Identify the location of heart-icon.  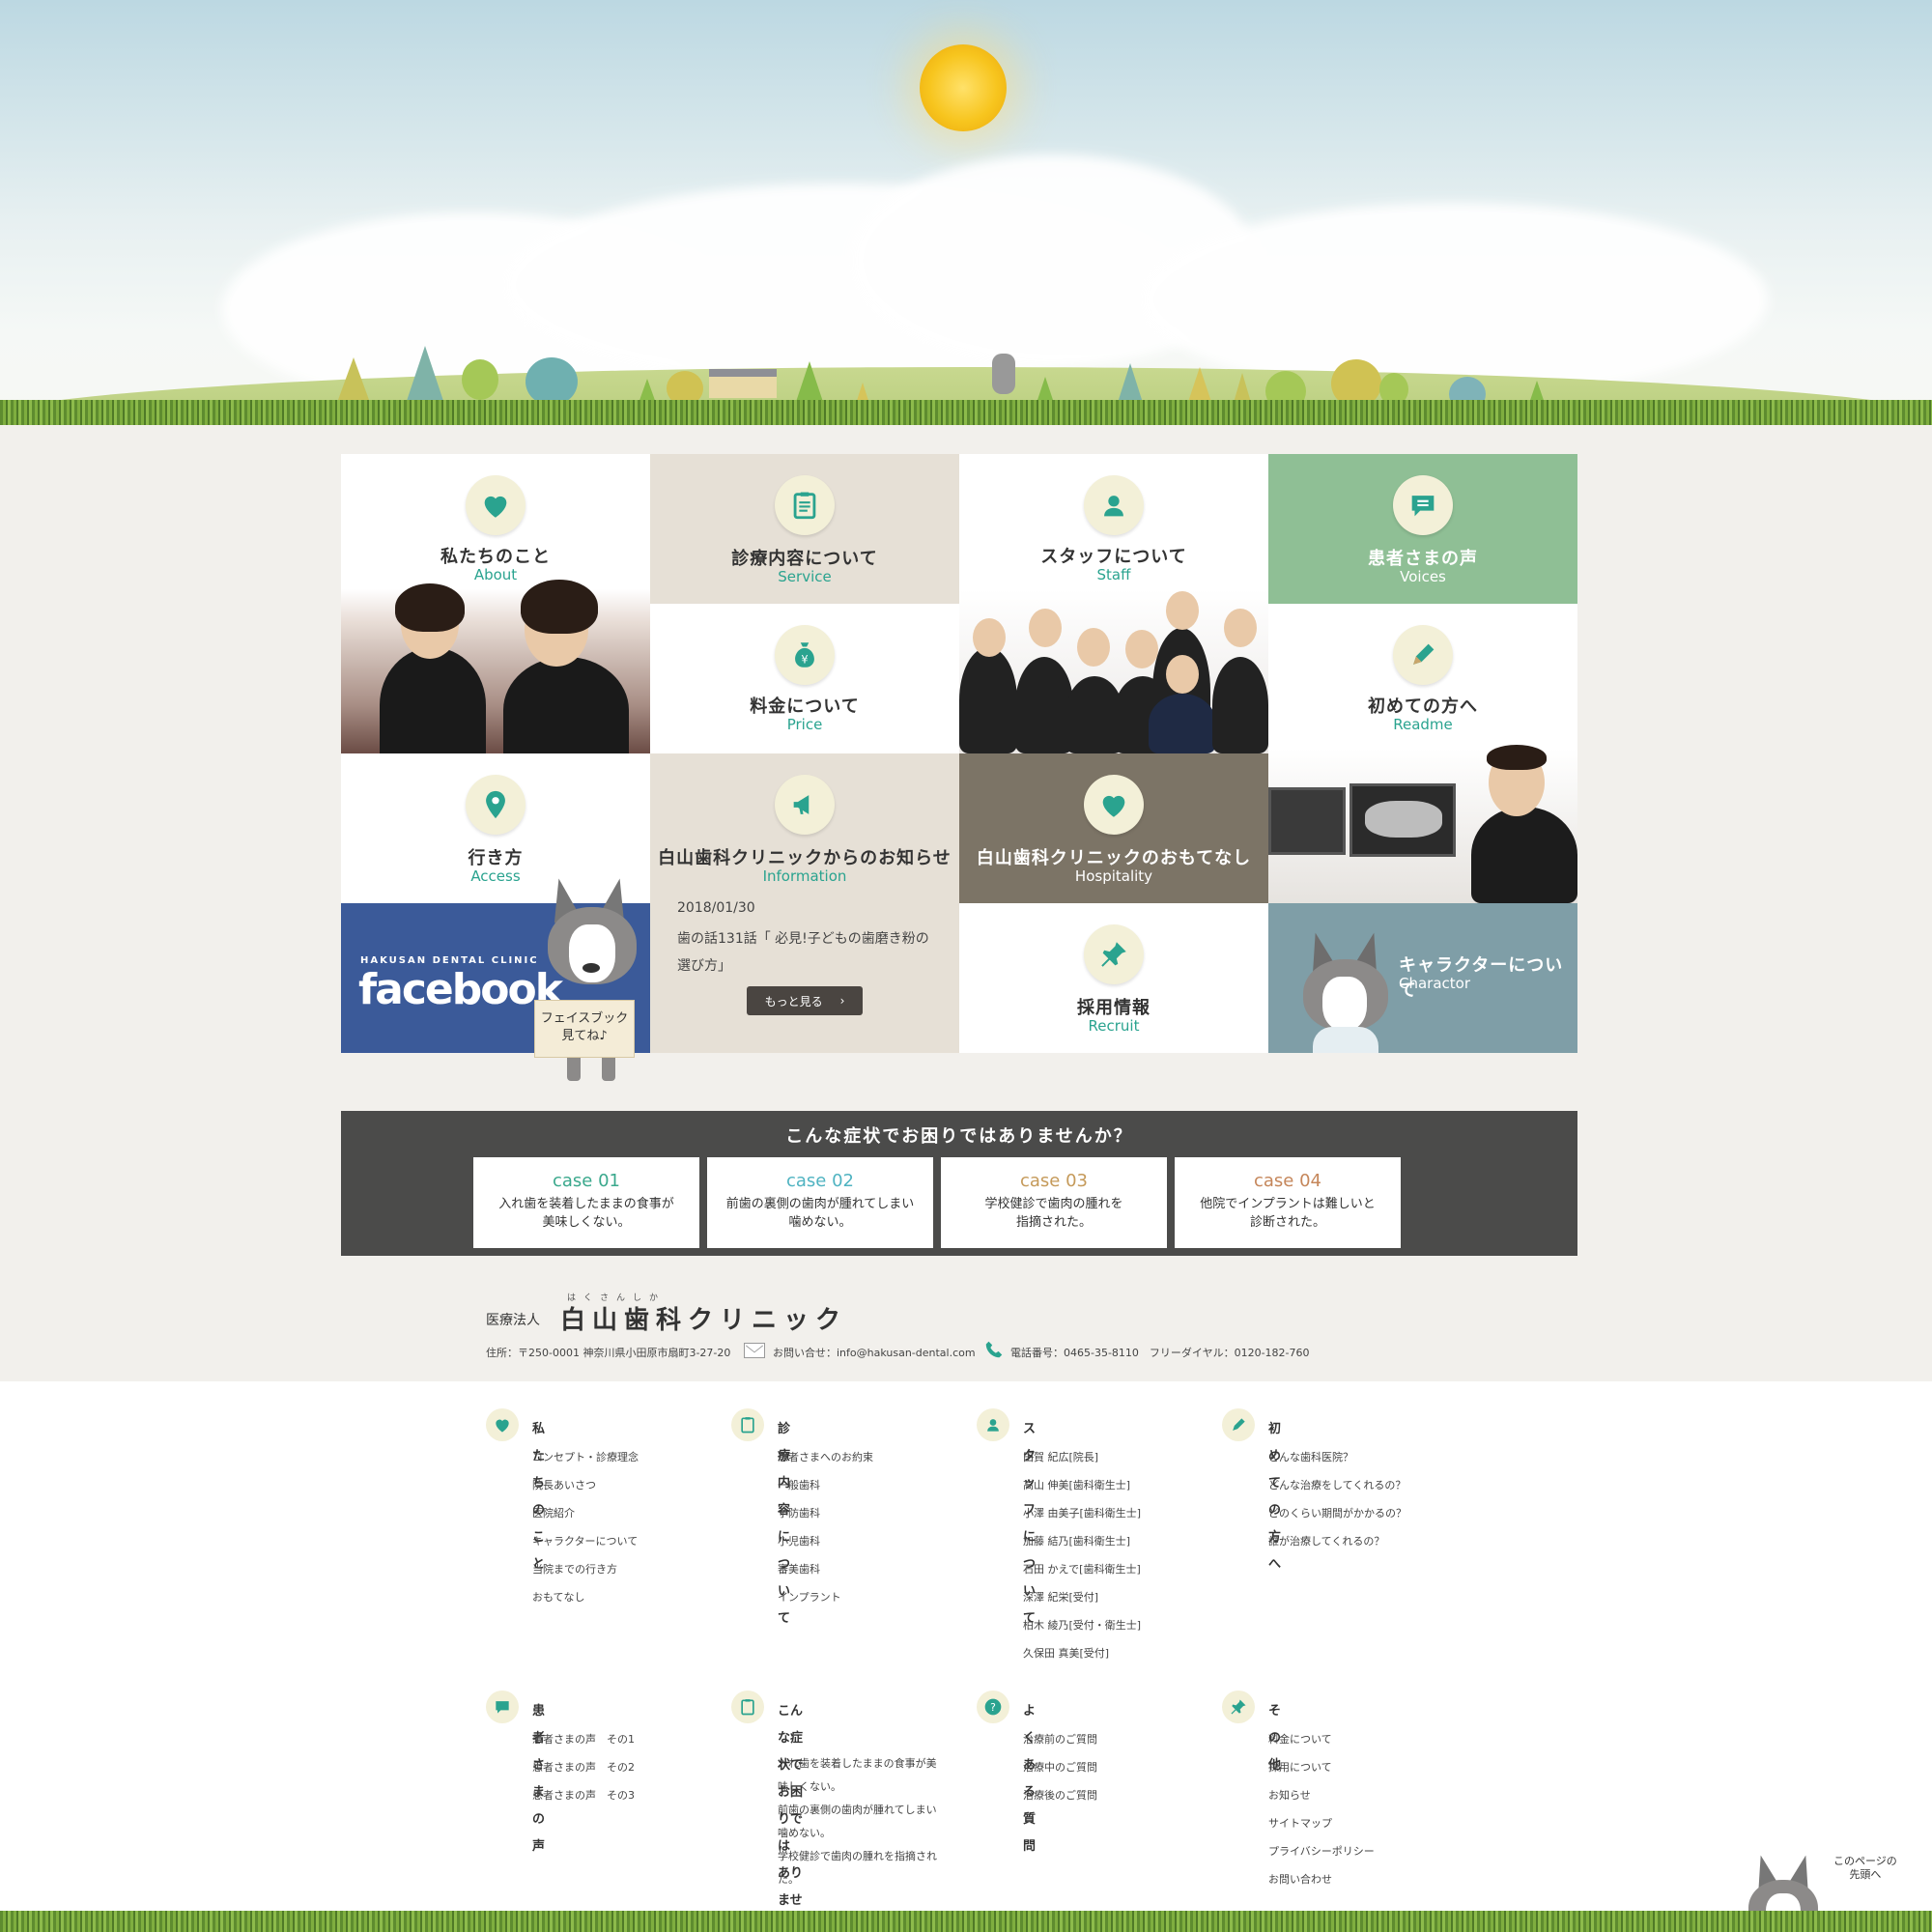
(496, 505).